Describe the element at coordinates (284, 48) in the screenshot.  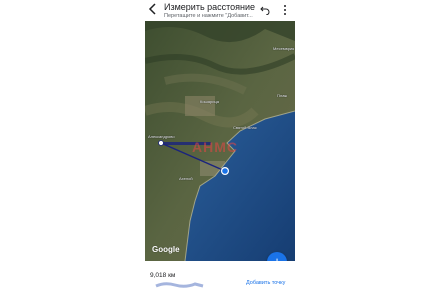
I see `map-label-right-top: Месемврия` at that location.